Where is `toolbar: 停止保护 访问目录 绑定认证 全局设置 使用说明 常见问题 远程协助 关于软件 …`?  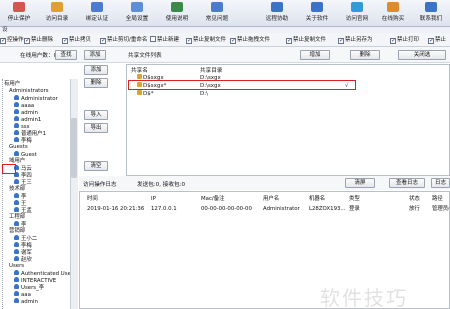
toolbar: 停止保护 访问目录 绑定认证 全局设置 使用说明 常见问题 远程协助 关于软件 … is located at coordinates (225, 13).